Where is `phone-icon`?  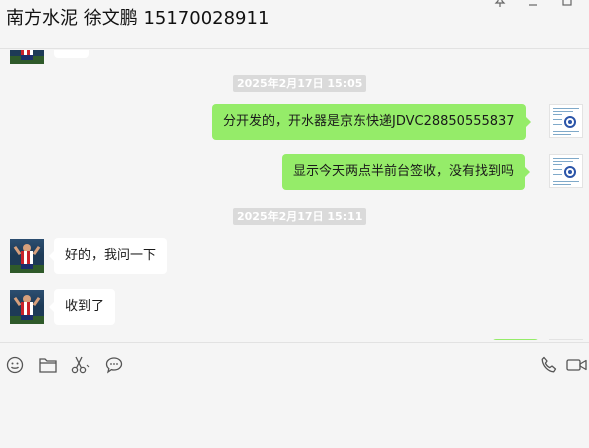
phone-icon is located at coordinates (549, 365).